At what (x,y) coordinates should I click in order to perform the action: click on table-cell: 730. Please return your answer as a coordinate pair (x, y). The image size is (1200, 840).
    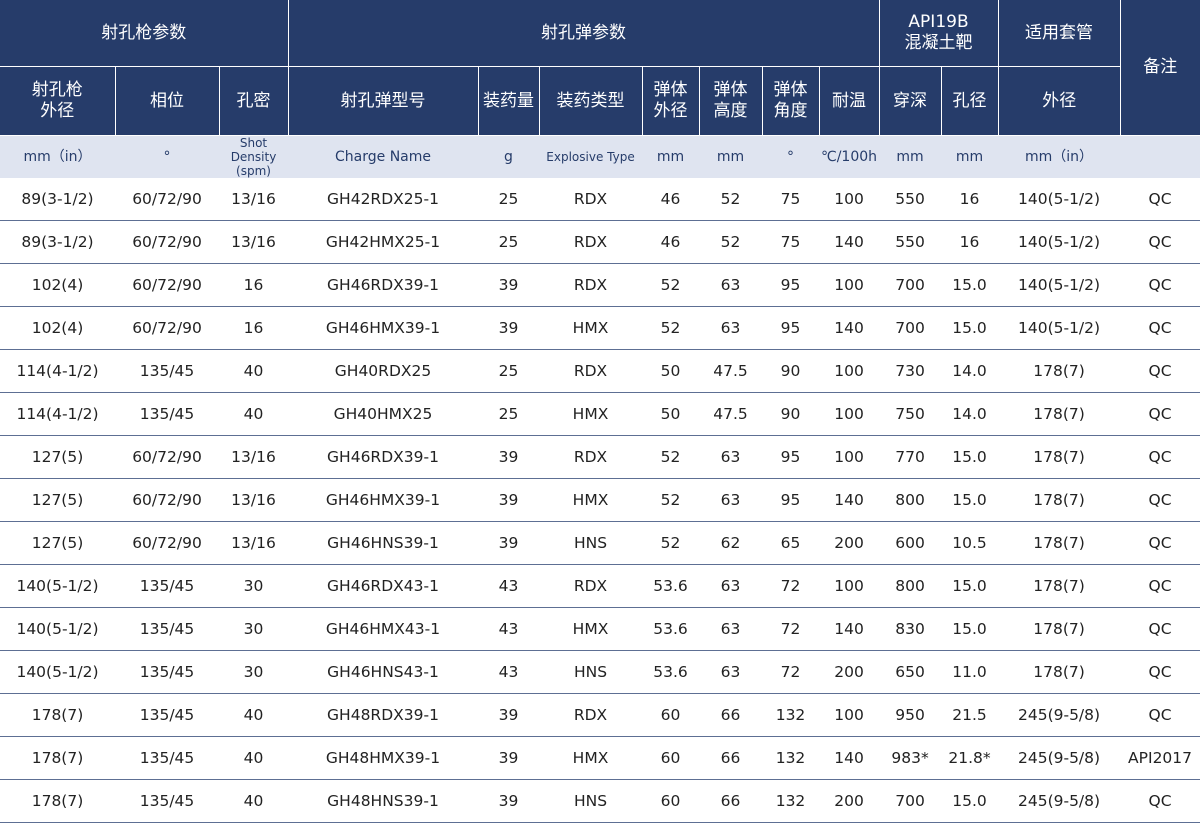
    Looking at the image, I should click on (910, 371).